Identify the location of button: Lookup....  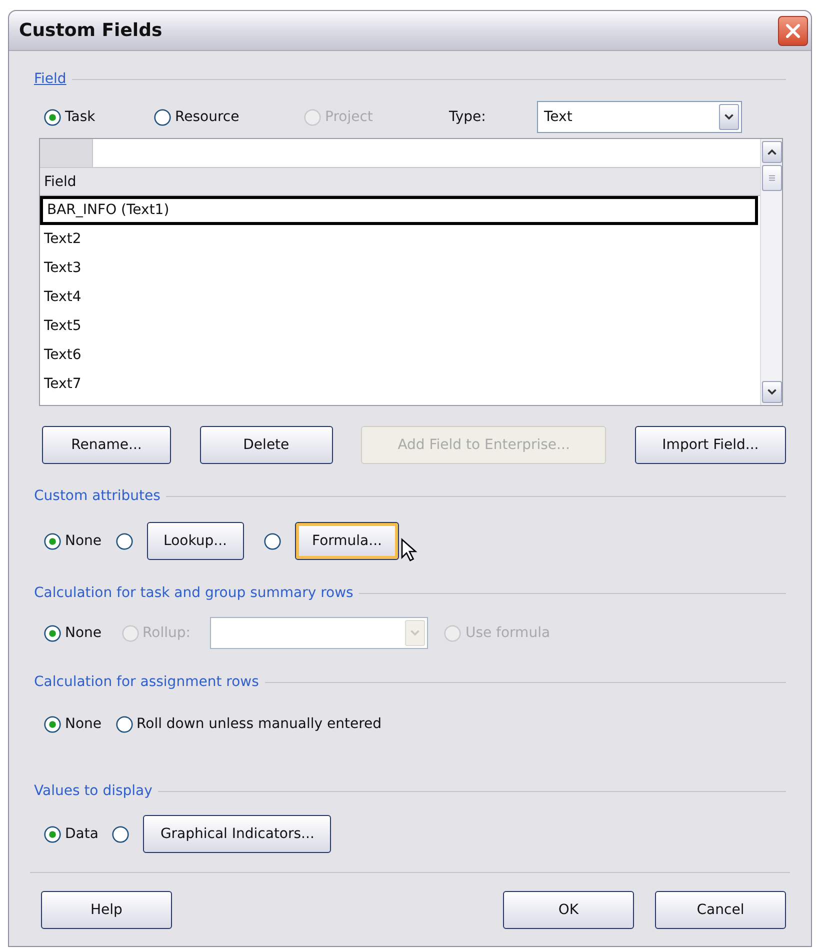
(195, 541).